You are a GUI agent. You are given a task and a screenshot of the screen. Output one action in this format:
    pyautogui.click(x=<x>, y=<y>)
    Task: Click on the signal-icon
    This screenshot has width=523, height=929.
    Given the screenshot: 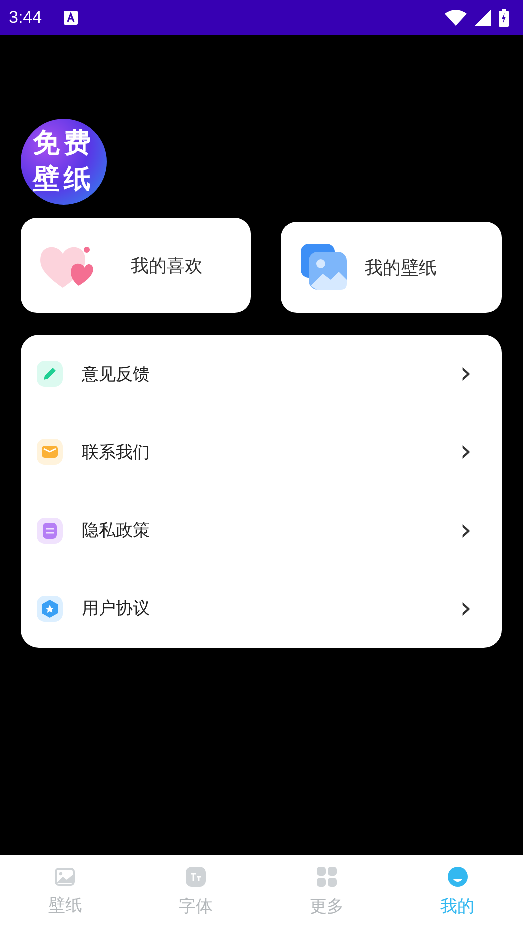 What is the action you would take?
    pyautogui.click(x=483, y=18)
    